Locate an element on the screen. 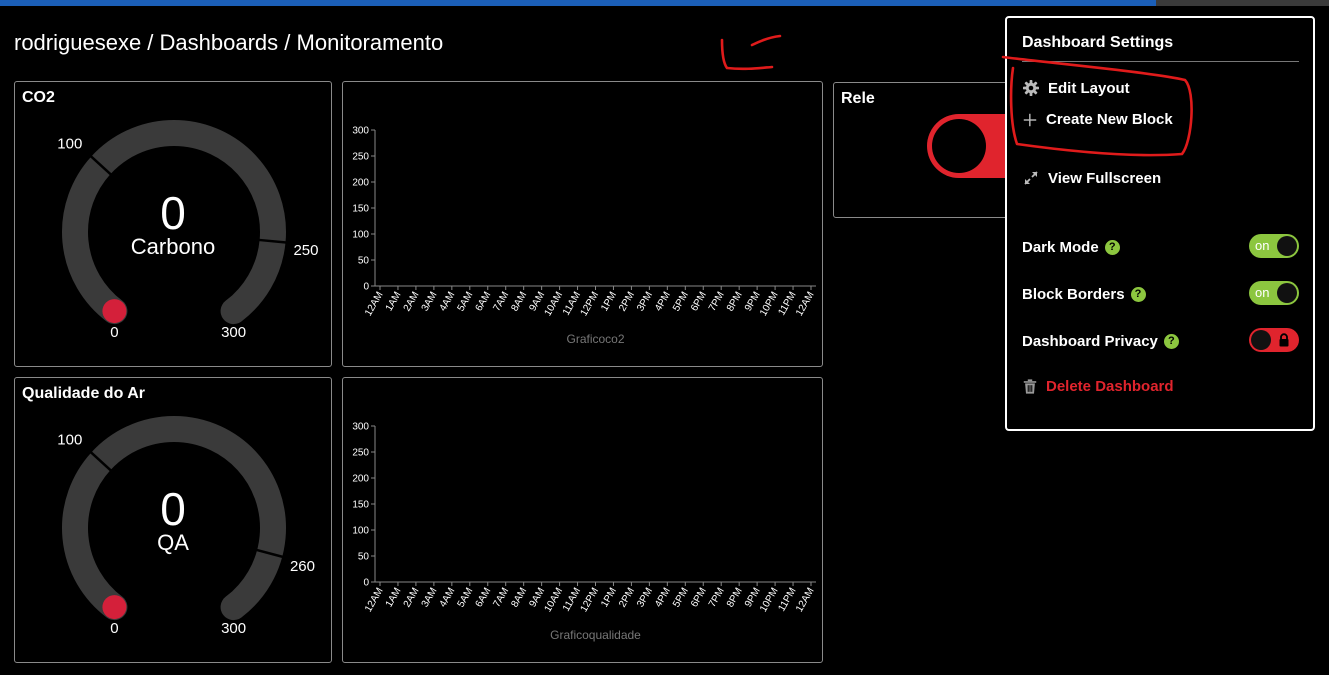 This screenshot has width=1329, height=675. gauge-tick-low-label: 100 is located at coordinates (69, 439).